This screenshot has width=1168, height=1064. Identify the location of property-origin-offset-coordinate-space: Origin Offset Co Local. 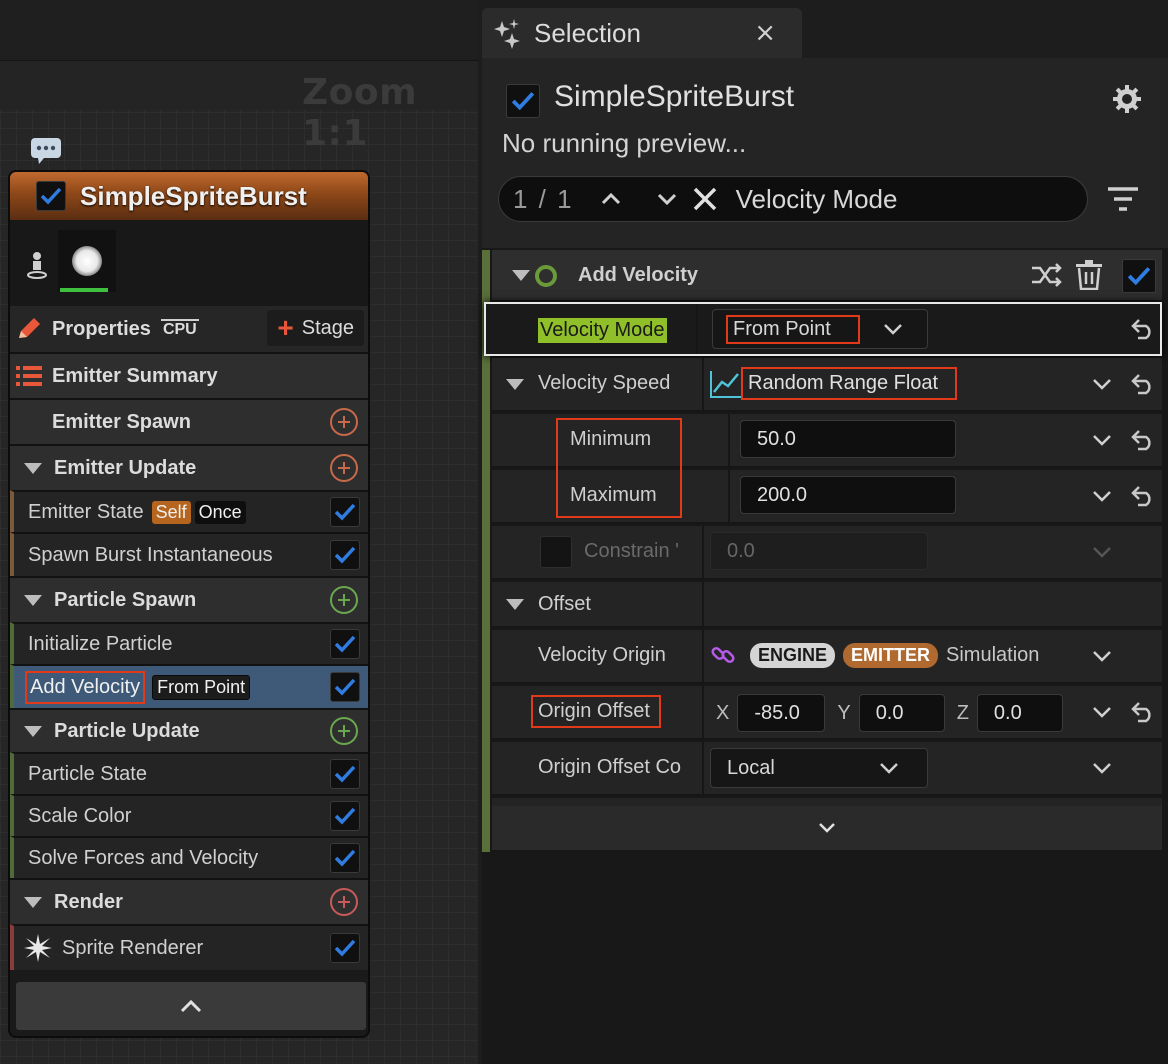
(827, 769).